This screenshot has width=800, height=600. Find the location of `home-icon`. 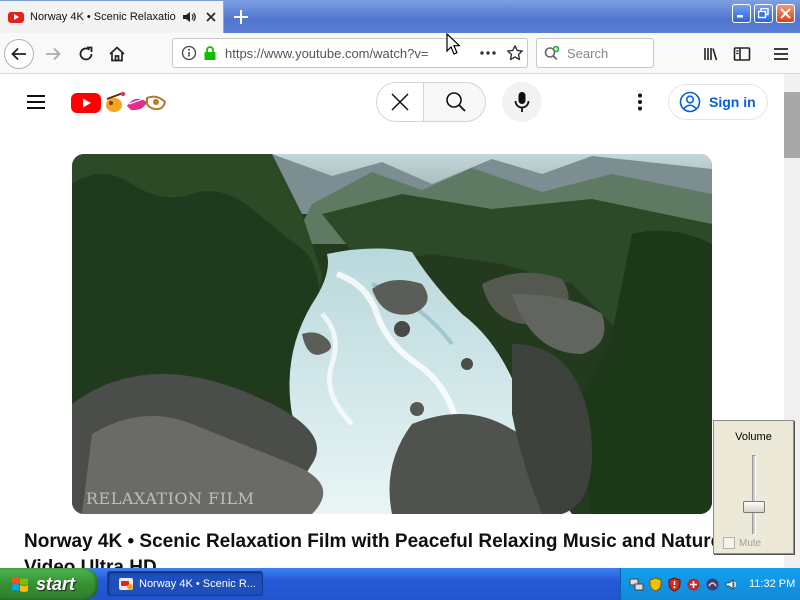

home-icon is located at coordinates (117, 54).